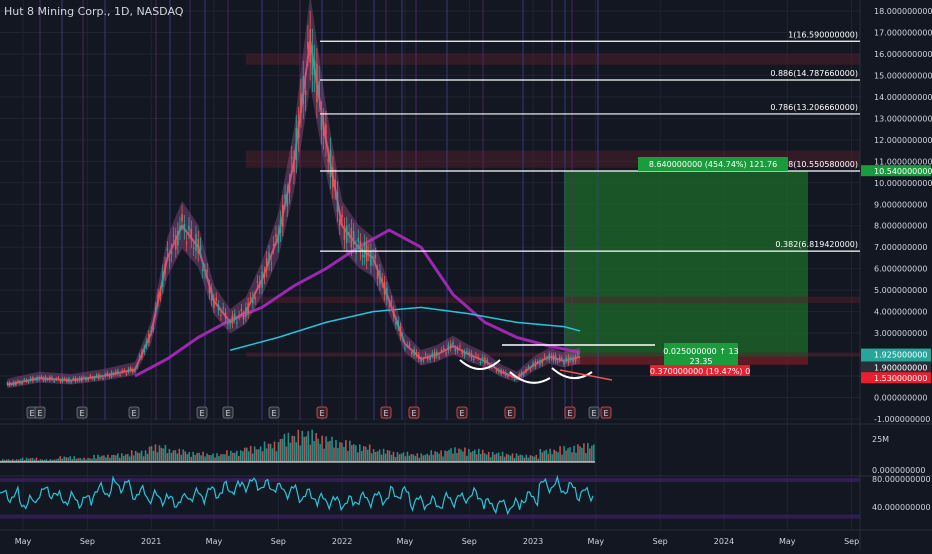 The image size is (932, 554). Describe the element at coordinates (903, 54) in the screenshot. I see `y-tick-label: 16.000000000` at that location.